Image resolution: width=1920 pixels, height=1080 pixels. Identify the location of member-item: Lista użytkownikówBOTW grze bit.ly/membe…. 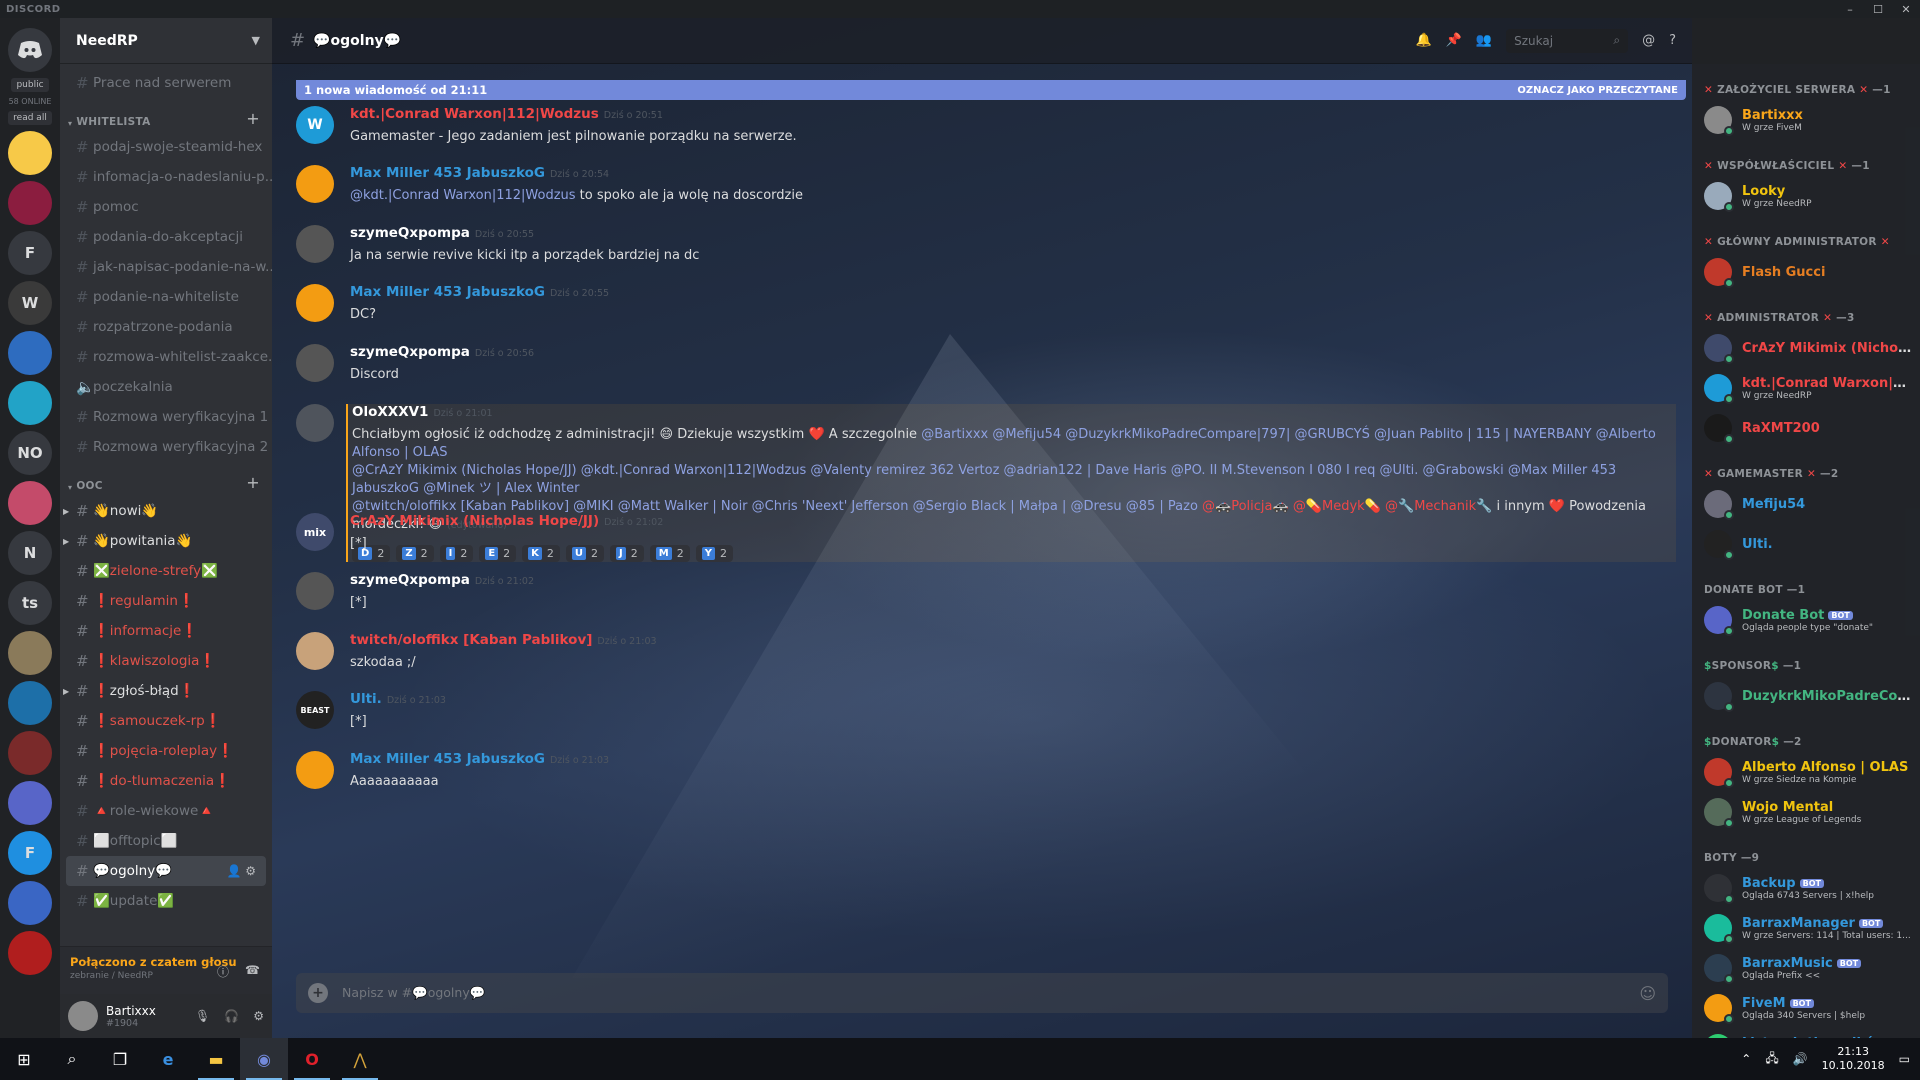
(1806, 1033).